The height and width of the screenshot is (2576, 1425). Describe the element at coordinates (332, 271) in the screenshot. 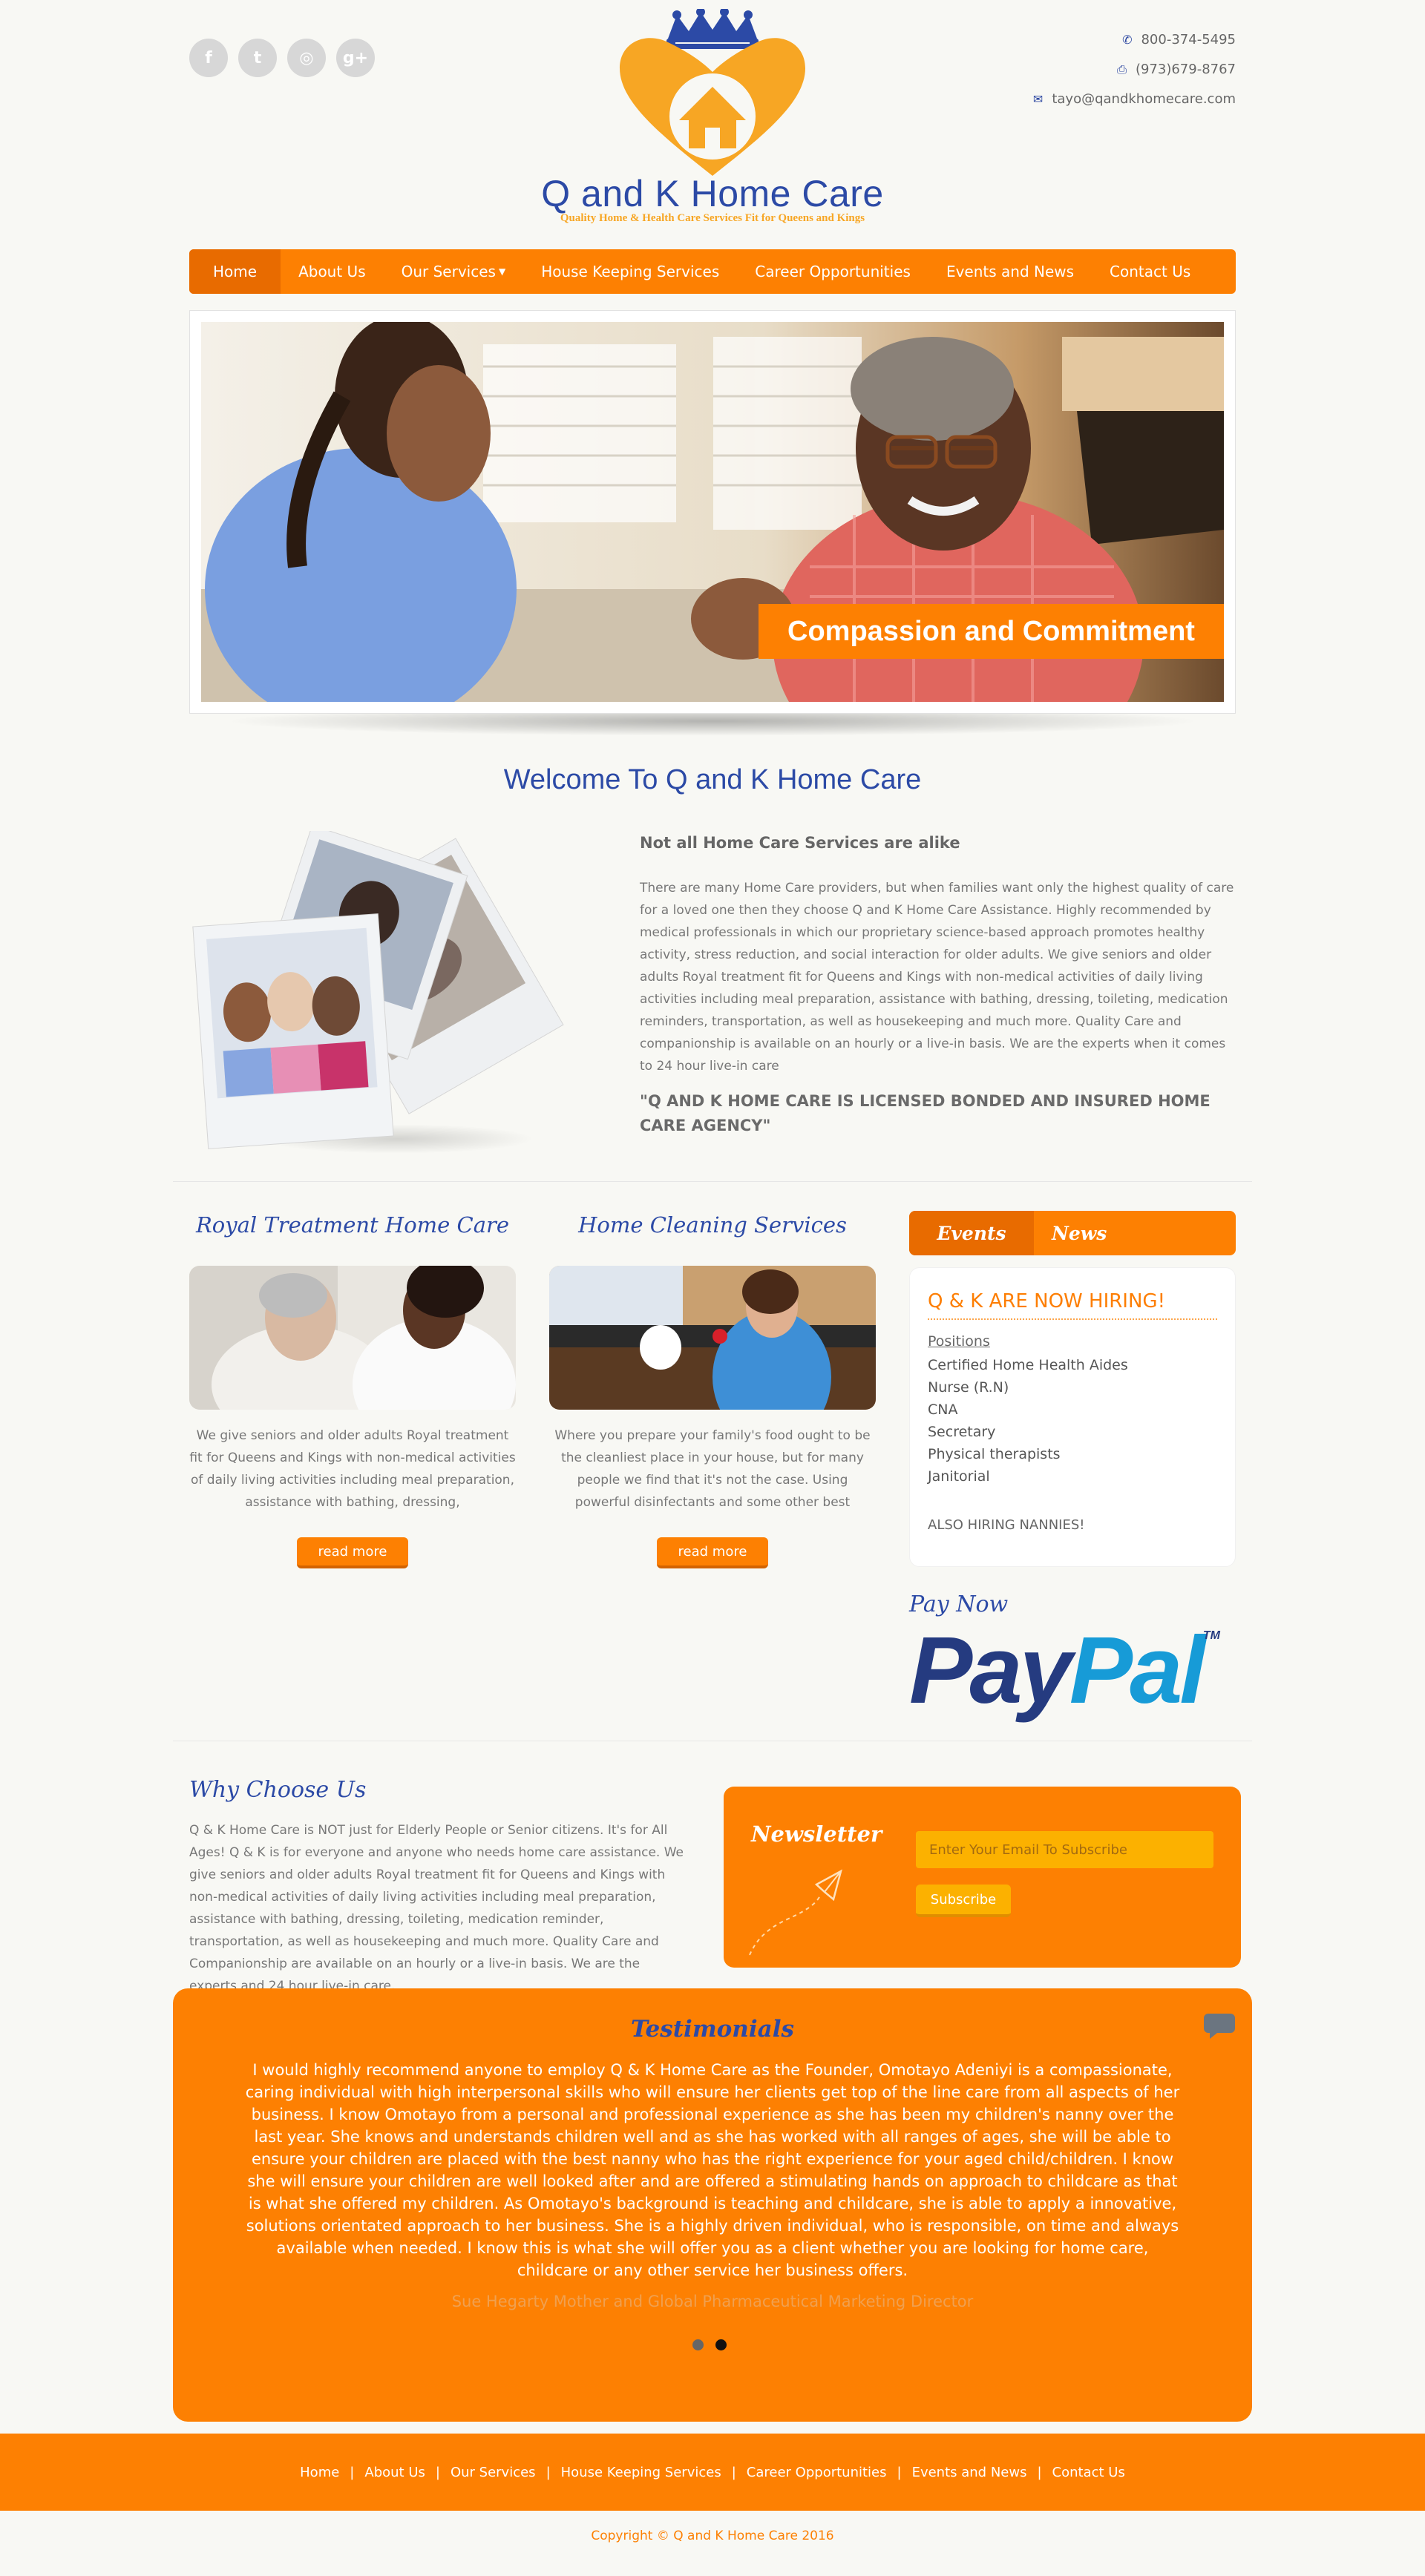

I see `nav-item-about: About Us` at that location.